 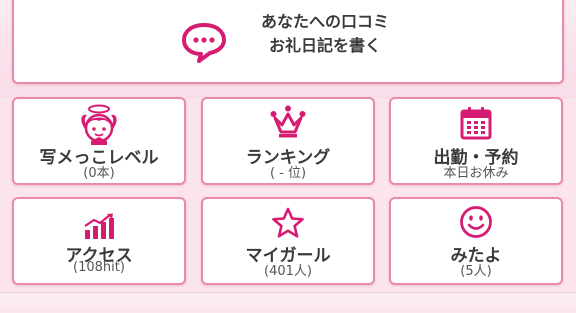 What do you see at coordinates (476, 141) in the screenshot?
I see `tile-schedule: 出勤・予約 本日お休み` at bounding box center [476, 141].